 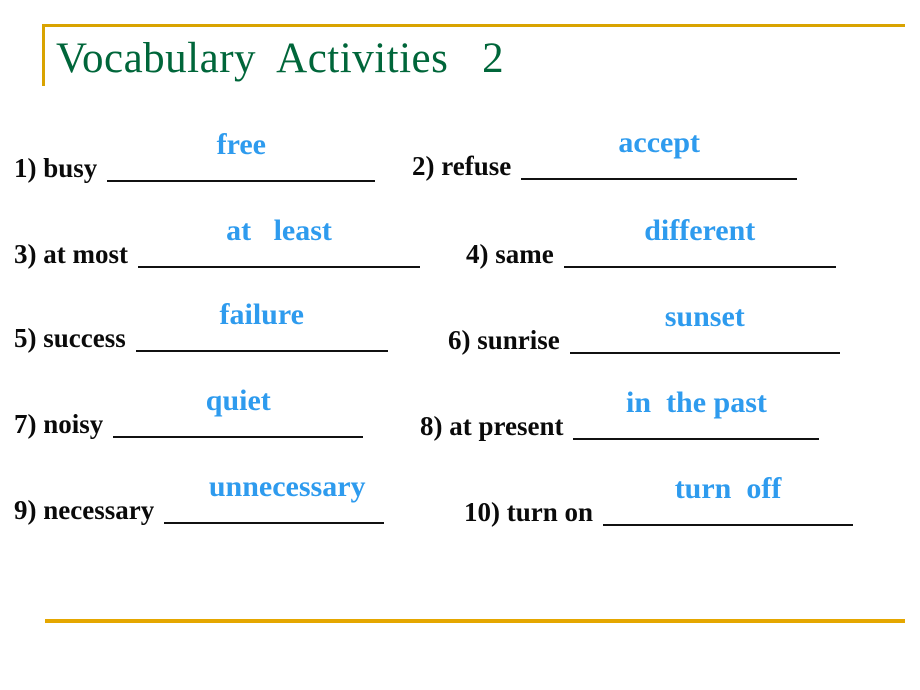 I want to click on bottom-gold-rule, so click(x=475, y=621).